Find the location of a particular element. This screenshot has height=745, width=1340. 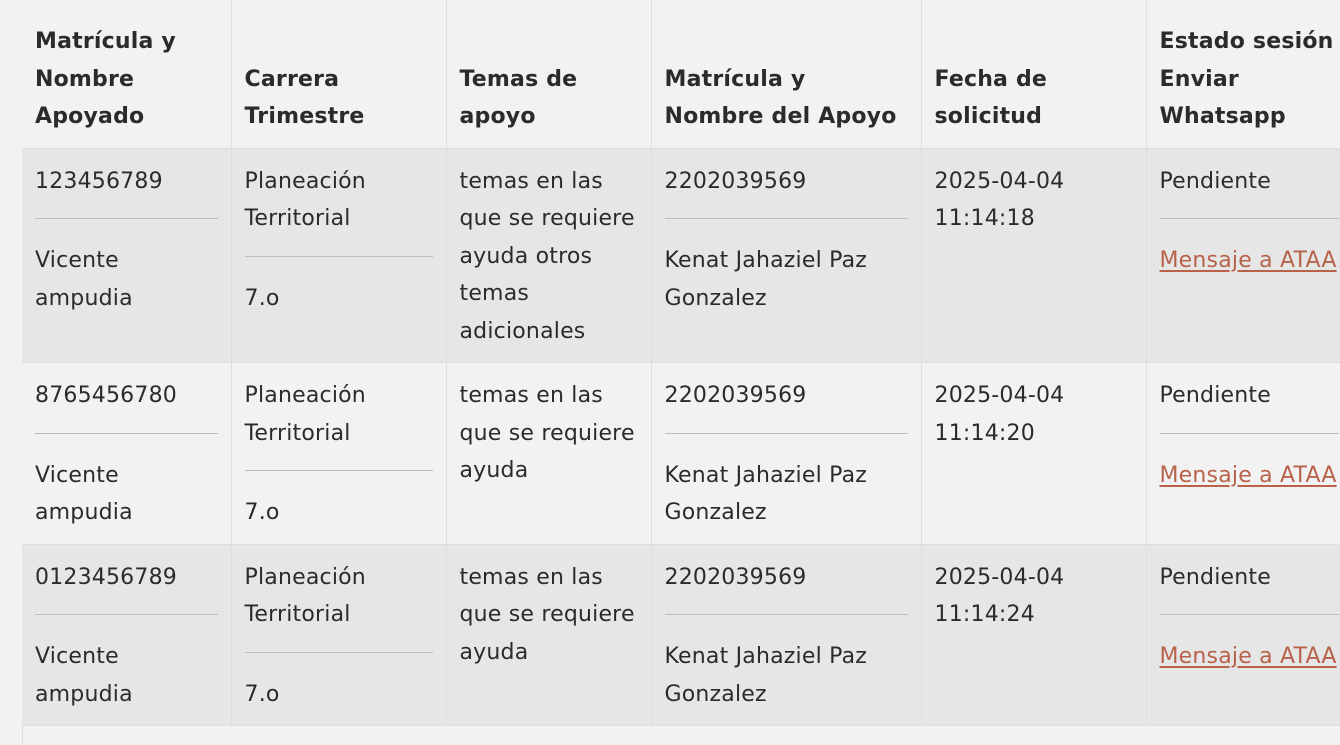

fecha-solicitud: 2025-04-04 11:14:20 is located at coordinates (999, 414).